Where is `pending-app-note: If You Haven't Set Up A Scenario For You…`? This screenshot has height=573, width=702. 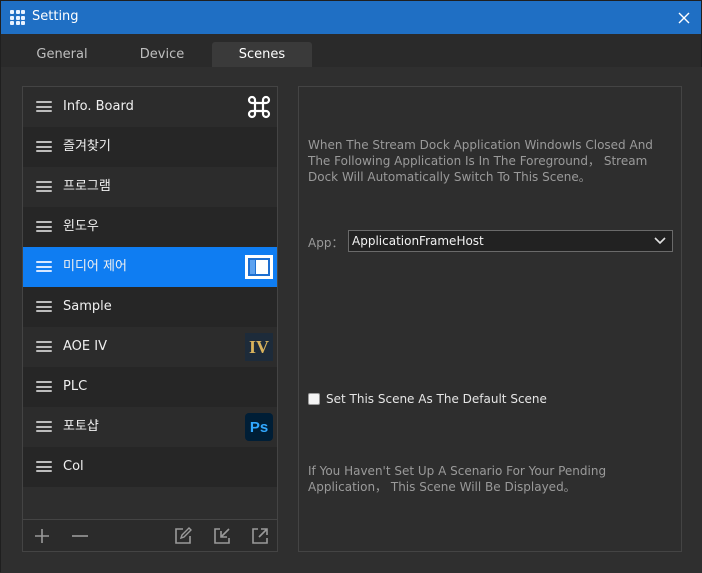
pending-app-note: If You Haven't Set Up A Scenario For You… is located at coordinates (457, 479).